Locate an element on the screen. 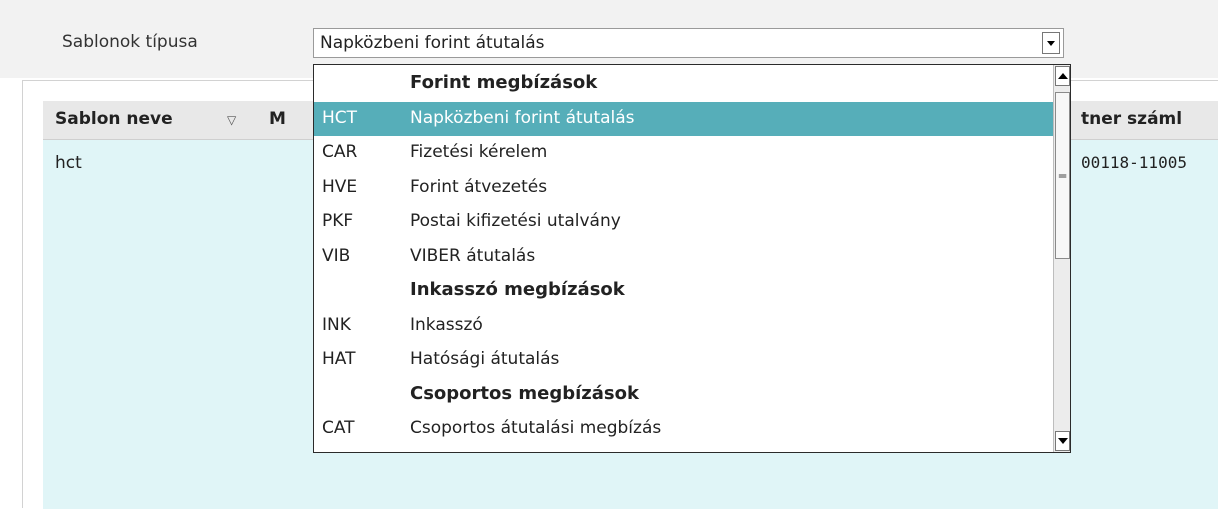  arrow-down-icon is located at coordinates (1062, 441).